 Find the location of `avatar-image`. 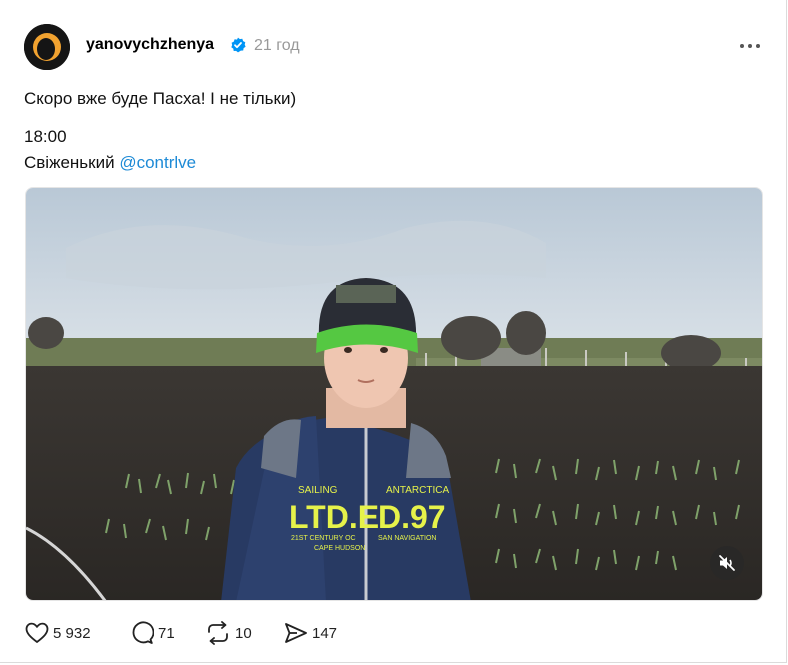

avatar-image is located at coordinates (47, 47).